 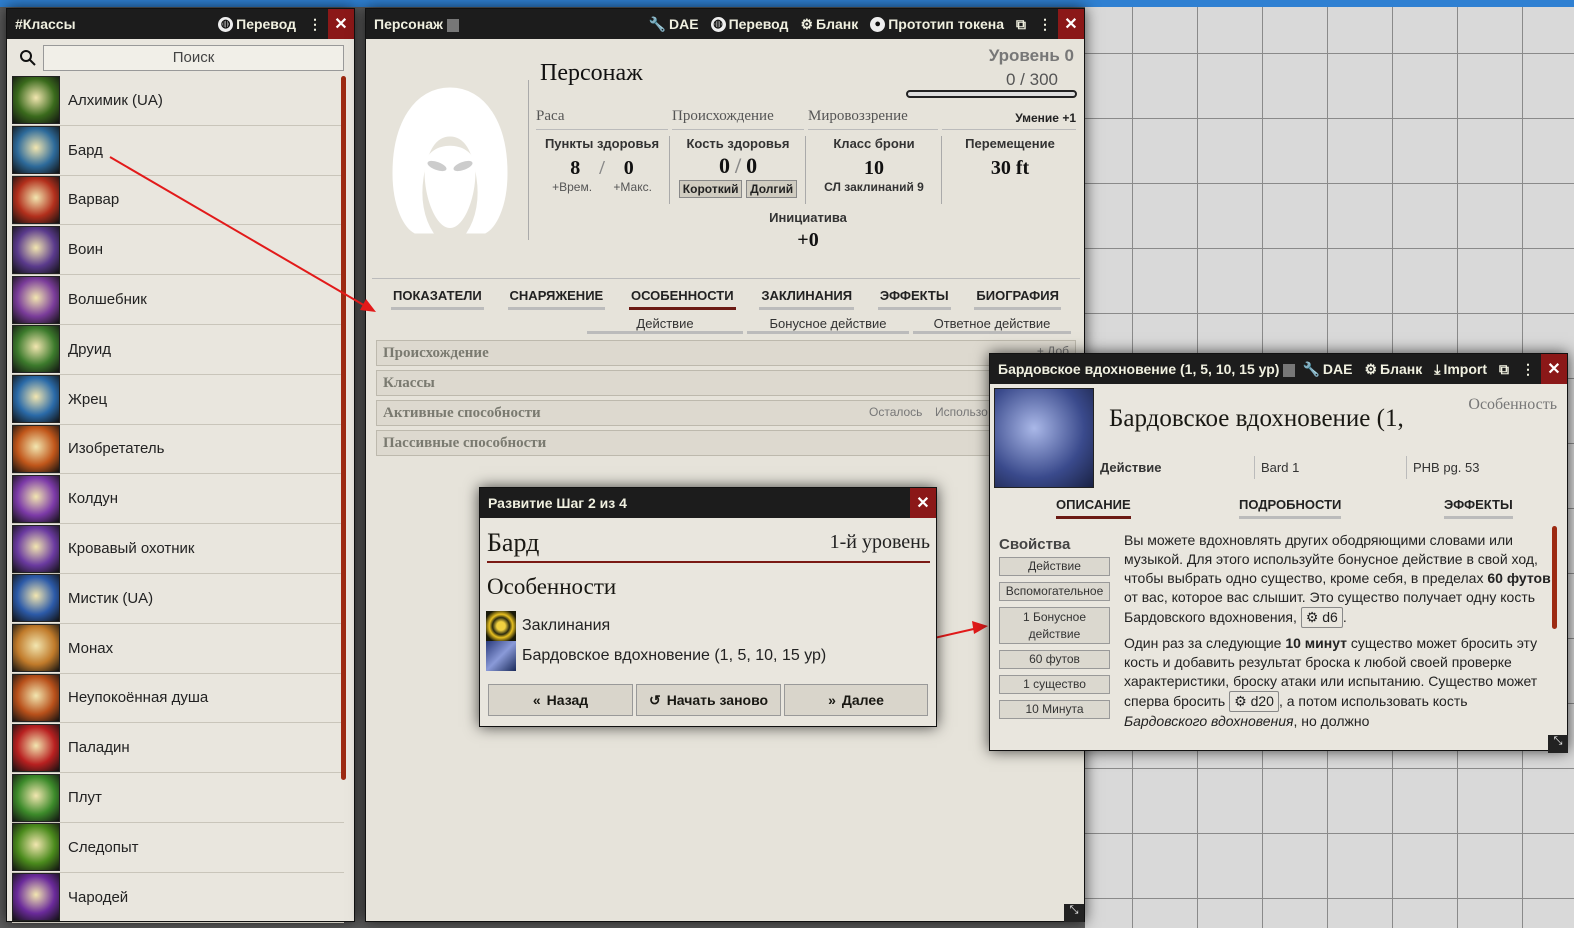 What do you see at coordinates (1290, 508) in the screenshot?
I see `feature-tab: ПОДРОБНОСТИ` at bounding box center [1290, 508].